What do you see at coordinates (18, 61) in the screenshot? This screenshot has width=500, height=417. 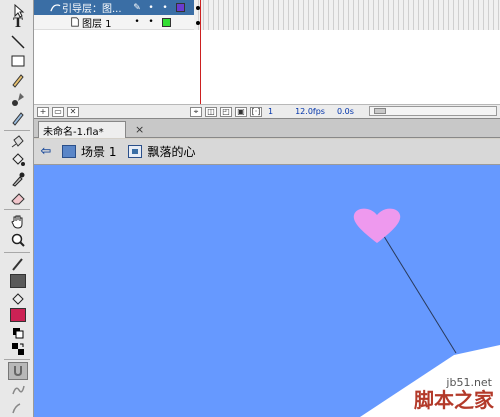 I see `rectangle-tool-icon` at bounding box center [18, 61].